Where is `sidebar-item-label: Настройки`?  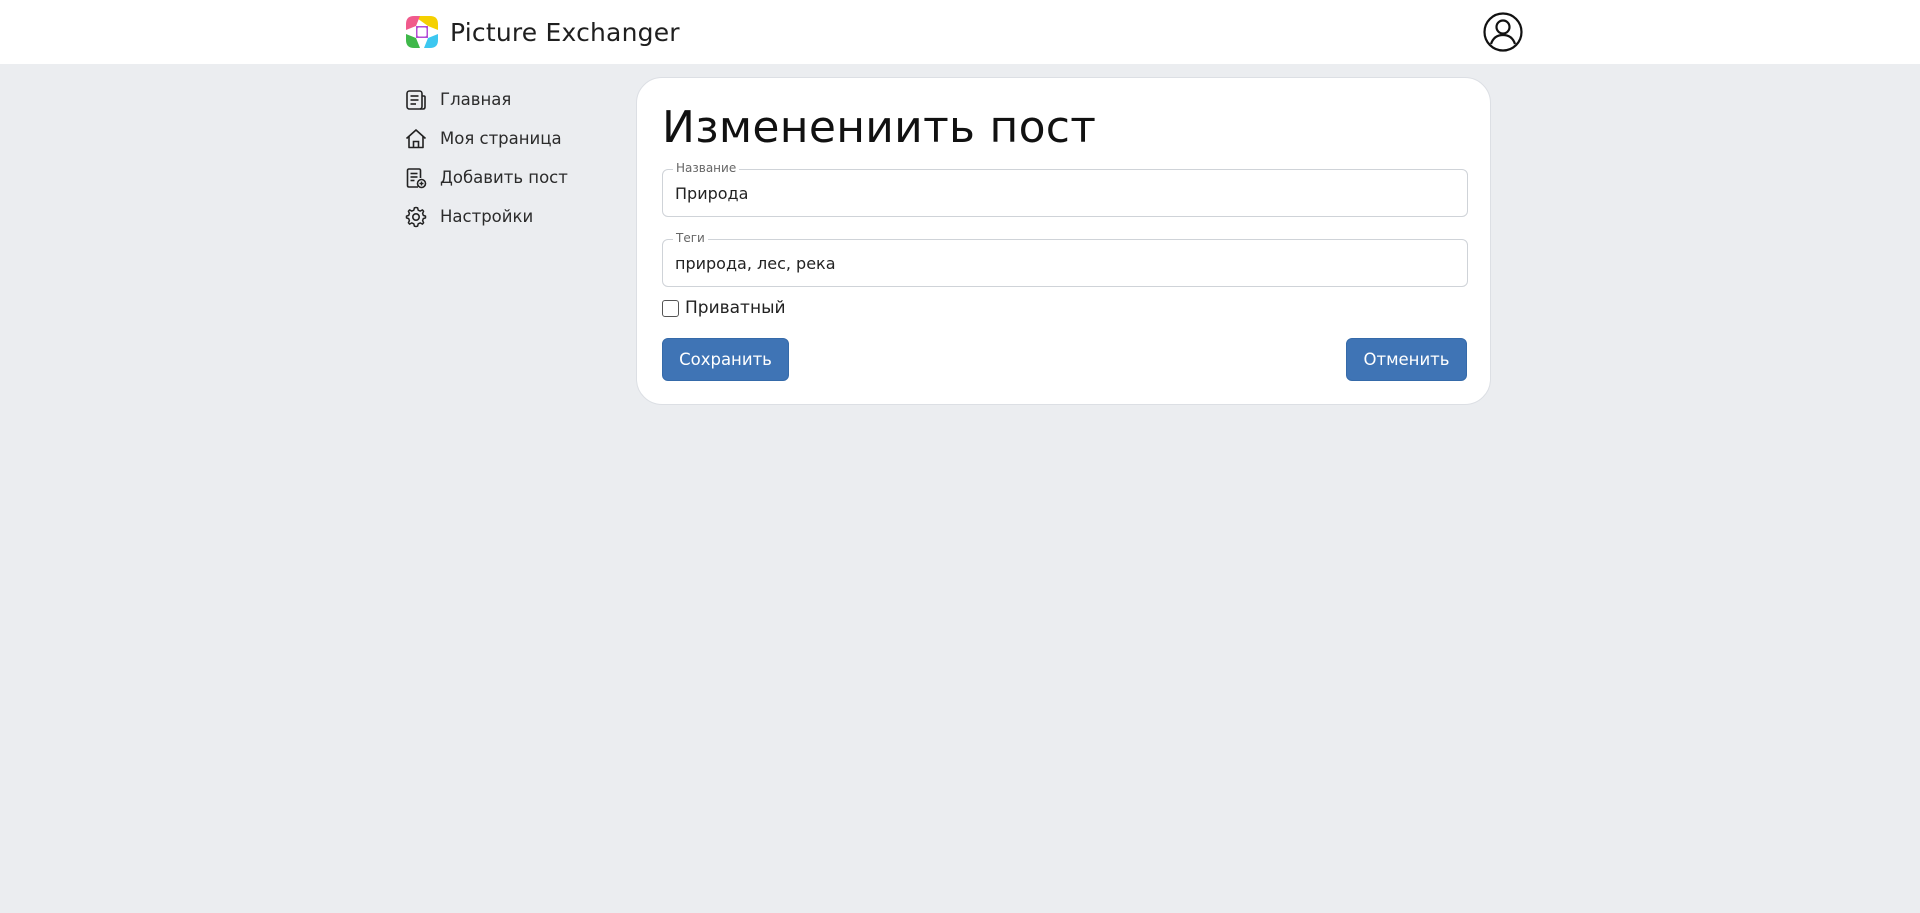 sidebar-item-label: Настройки is located at coordinates (487, 216).